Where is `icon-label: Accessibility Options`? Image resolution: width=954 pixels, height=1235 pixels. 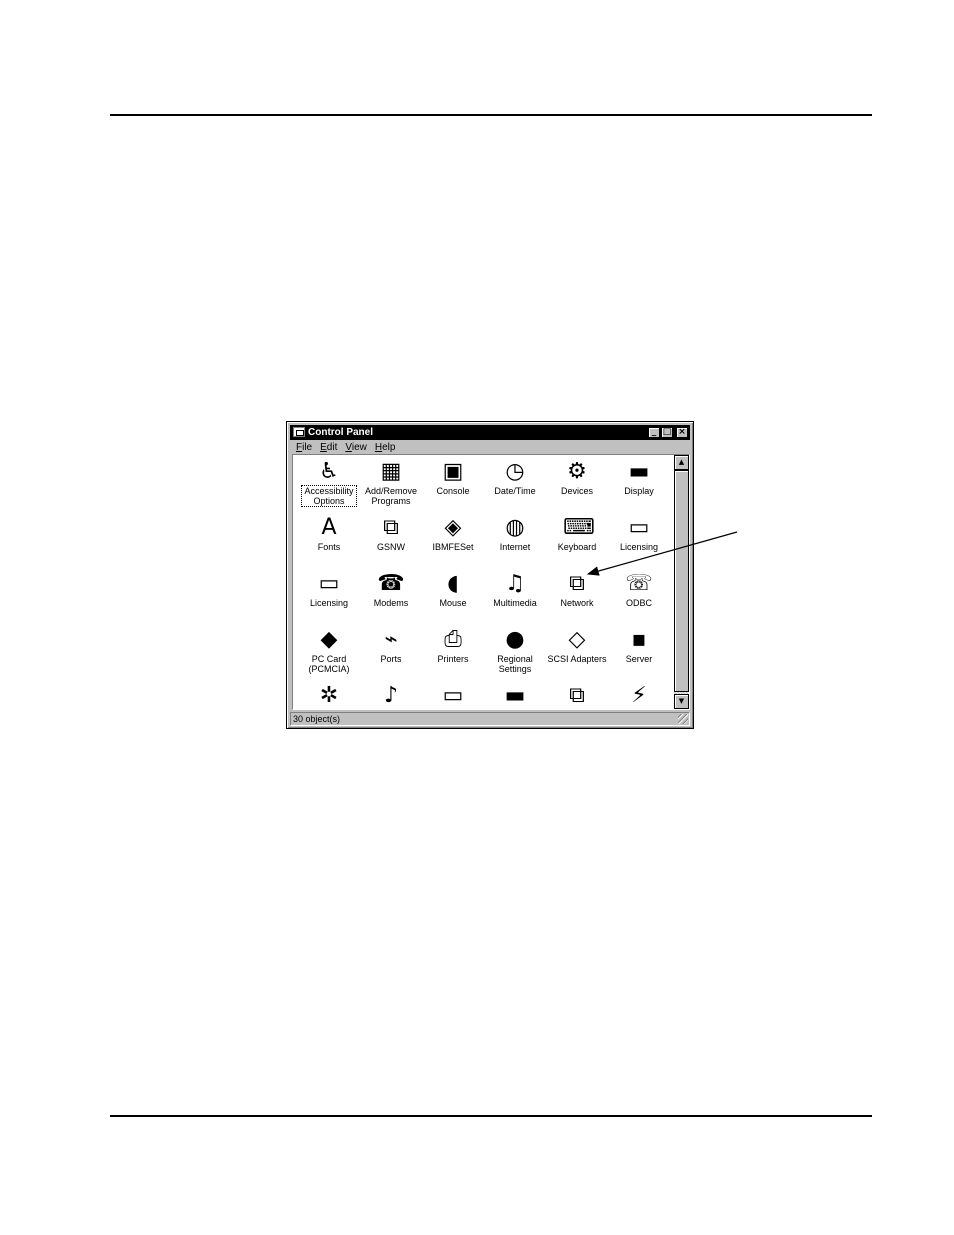 icon-label: Accessibility Options is located at coordinates (329, 496).